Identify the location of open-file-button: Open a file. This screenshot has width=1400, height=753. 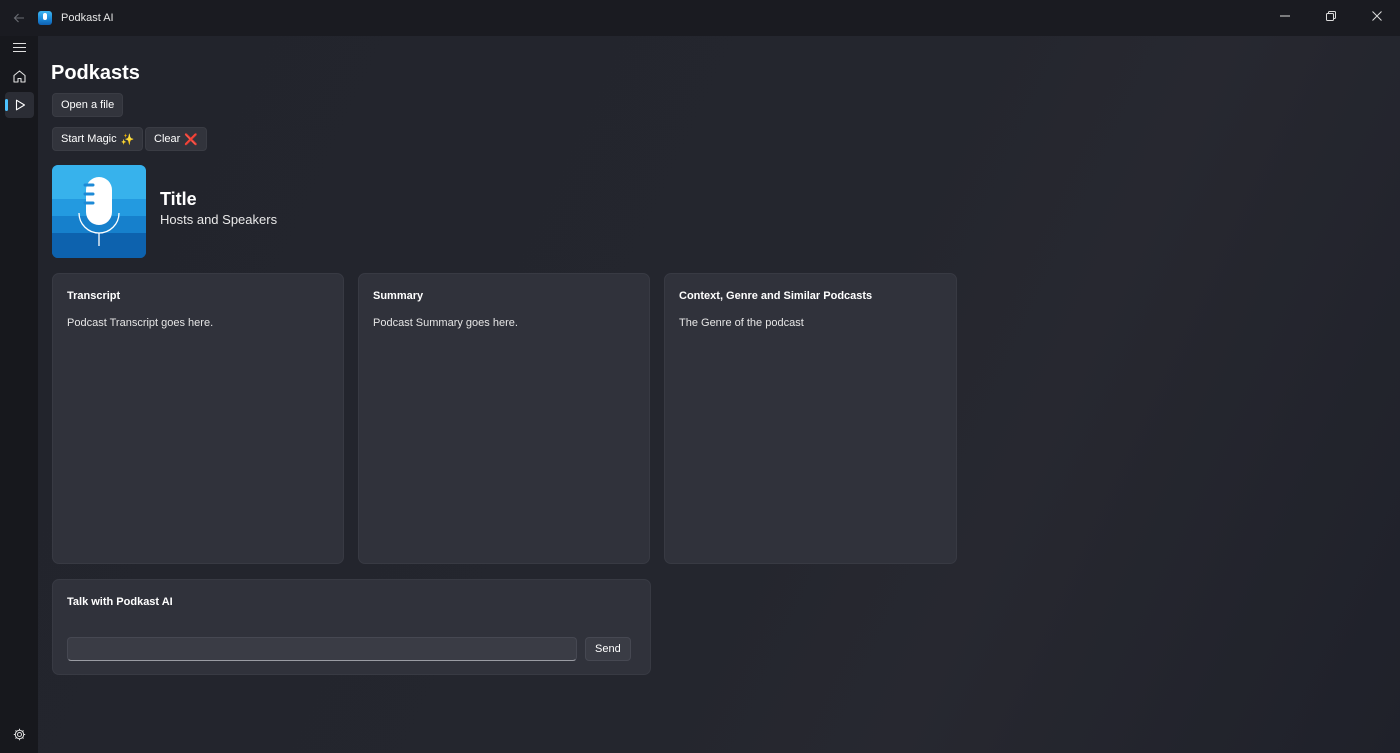
(88, 105).